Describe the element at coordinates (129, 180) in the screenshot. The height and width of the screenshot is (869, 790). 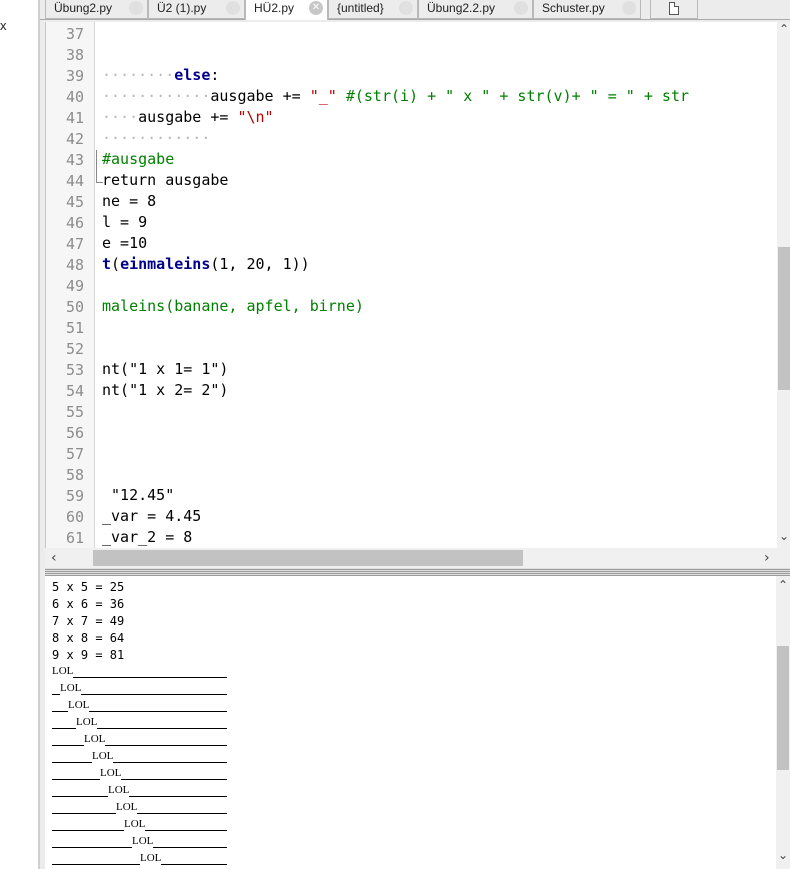
I see `keyword: return` at that location.